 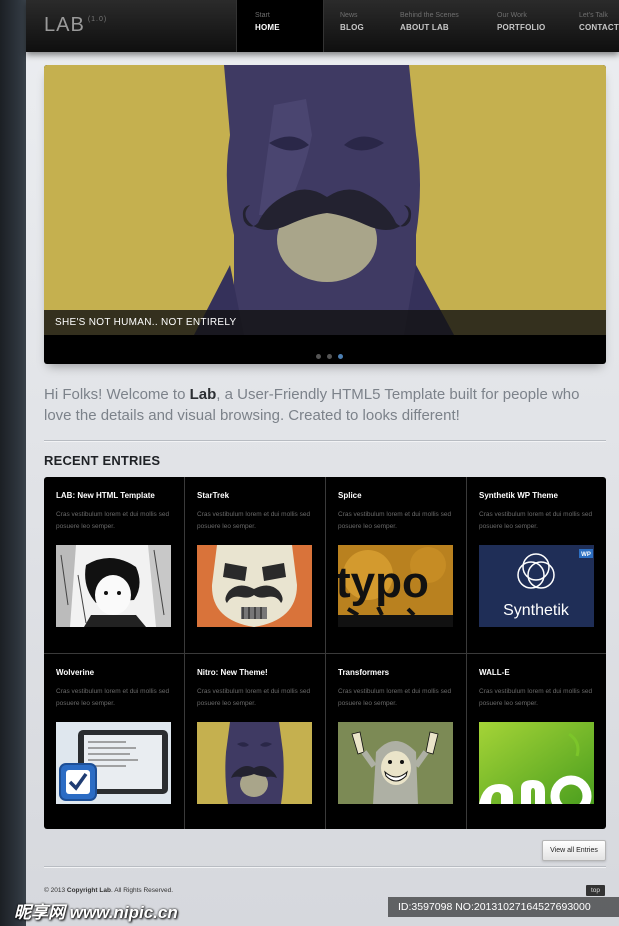 What do you see at coordinates (117, 394) in the screenshot?
I see `intro-before: Hi Folks! Welcome to` at bounding box center [117, 394].